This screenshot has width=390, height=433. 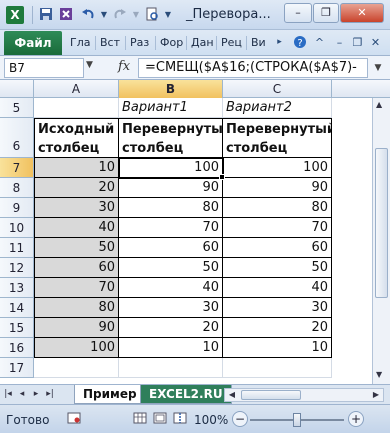 What do you see at coordinates (140, 419) in the screenshot?
I see `normal-view-icon` at bounding box center [140, 419].